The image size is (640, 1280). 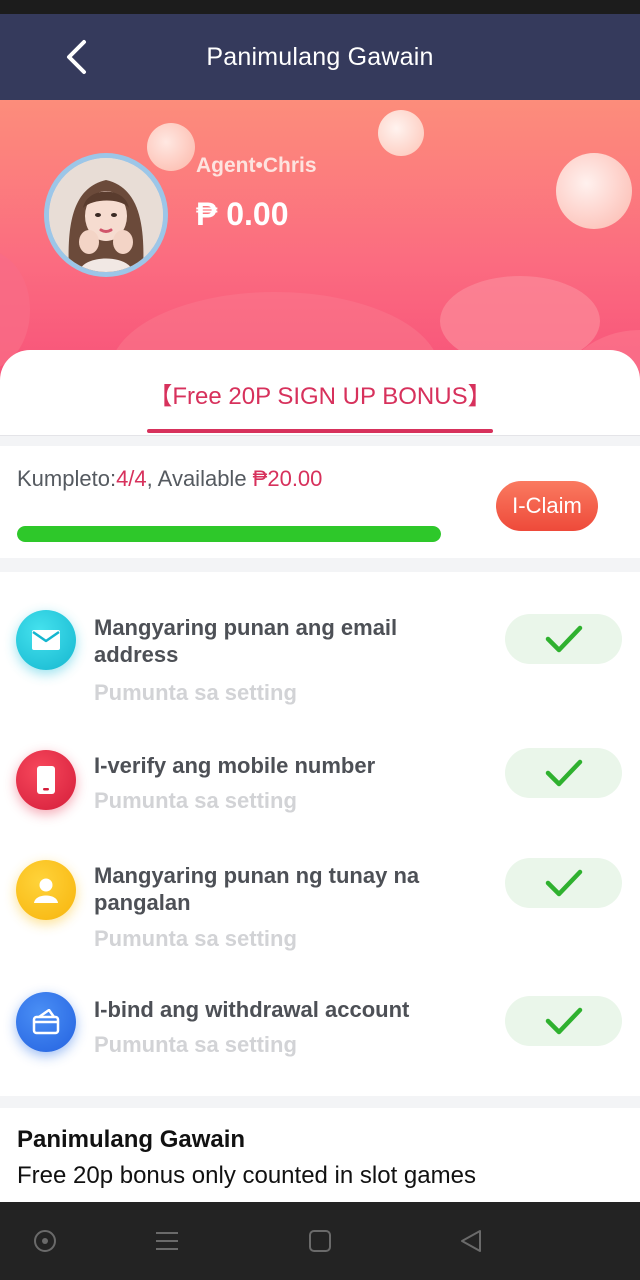 I want to click on avatar, so click(x=106, y=215).